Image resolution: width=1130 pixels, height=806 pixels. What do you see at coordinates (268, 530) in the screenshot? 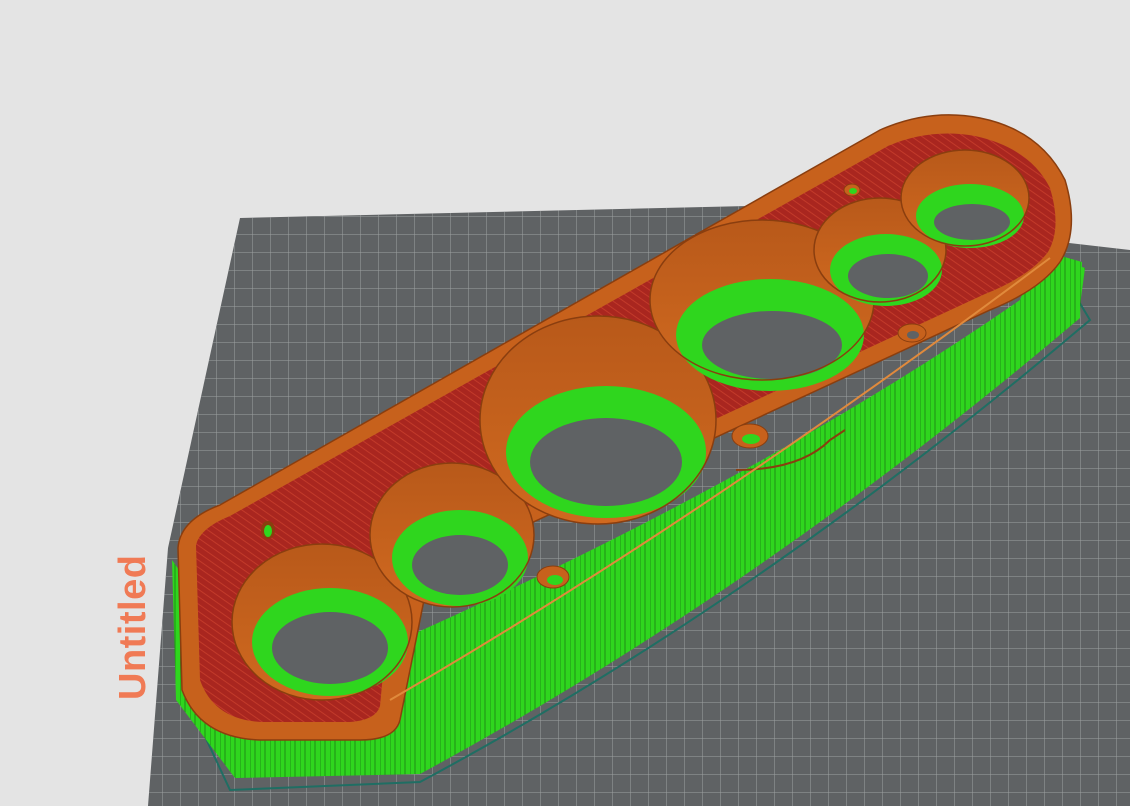
I see `side-hole` at bounding box center [268, 530].